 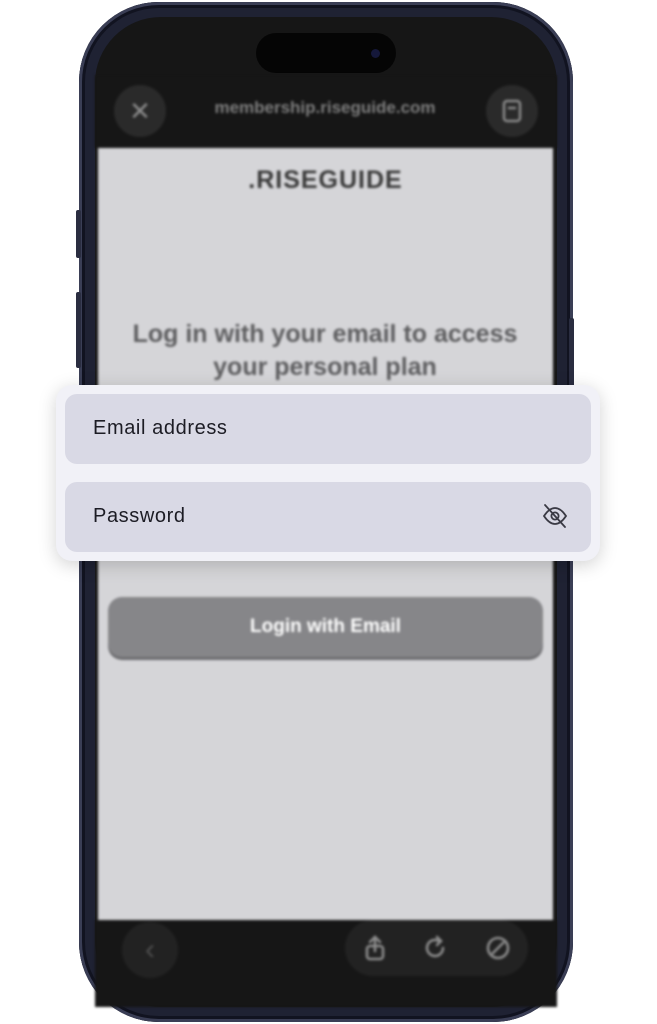 I want to click on block-button, so click(x=498, y=948).